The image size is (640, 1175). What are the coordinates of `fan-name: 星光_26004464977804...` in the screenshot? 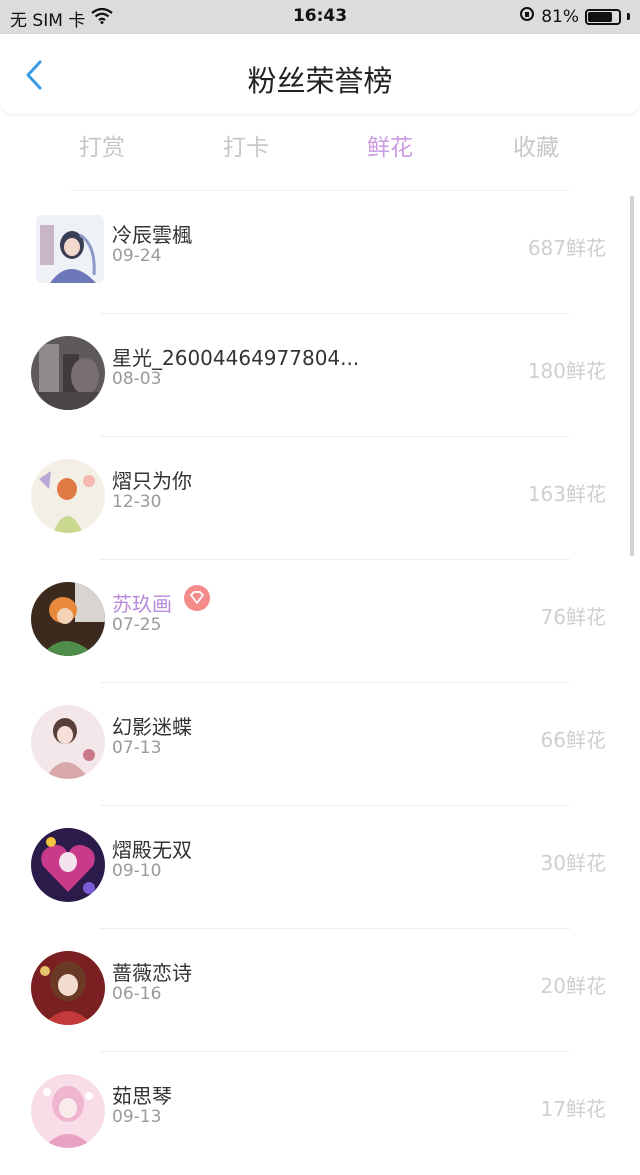 It's located at (236, 358).